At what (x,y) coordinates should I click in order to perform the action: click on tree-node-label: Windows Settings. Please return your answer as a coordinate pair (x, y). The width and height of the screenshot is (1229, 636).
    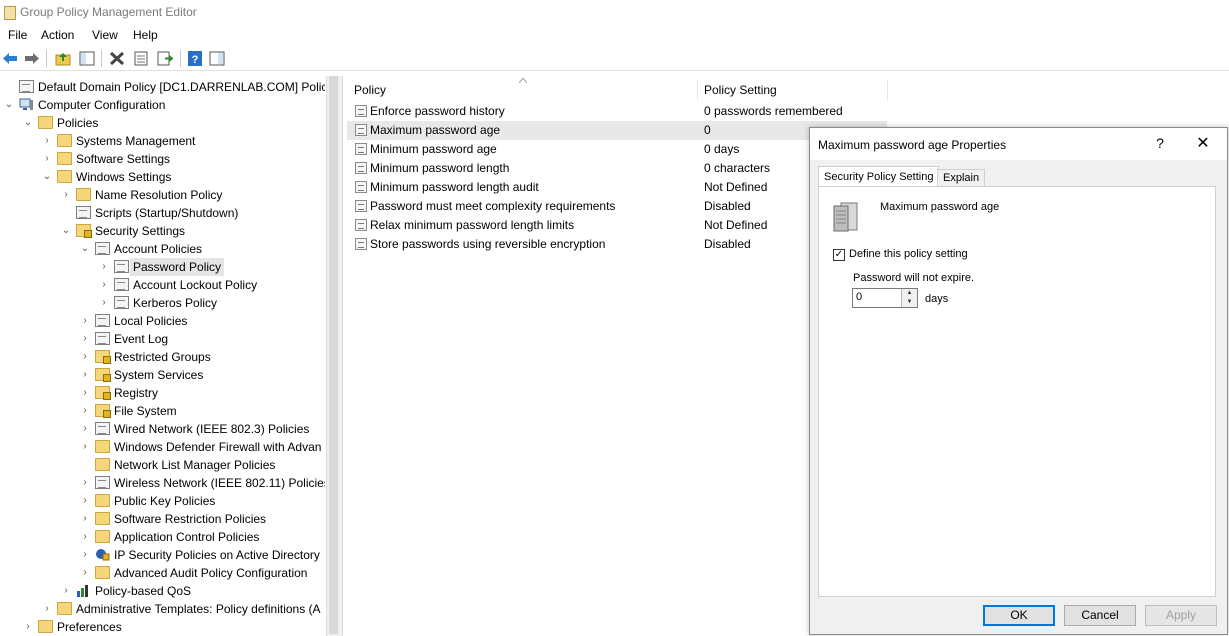
    Looking at the image, I should click on (123, 177).